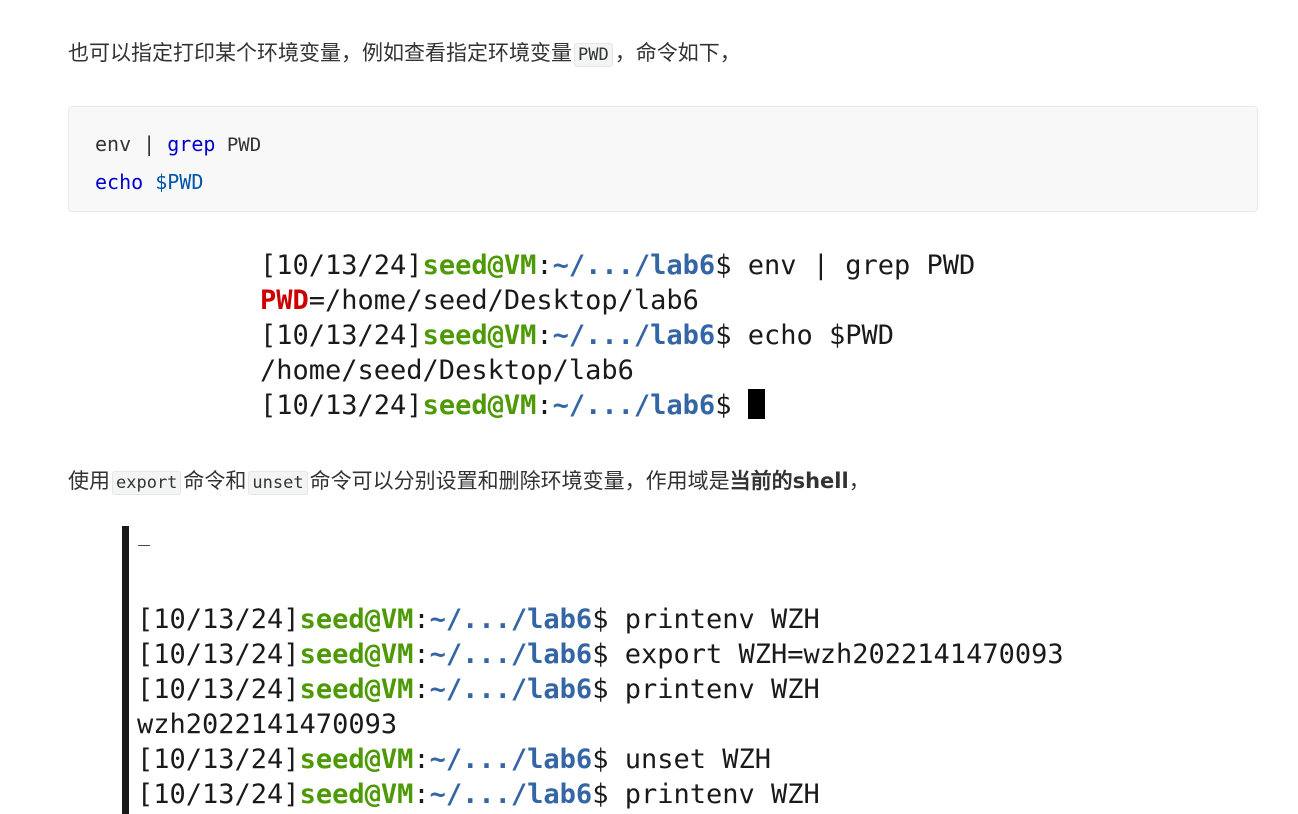 The height and width of the screenshot is (814, 1298). What do you see at coordinates (756, 404) in the screenshot?
I see `terminal-cursor` at bounding box center [756, 404].